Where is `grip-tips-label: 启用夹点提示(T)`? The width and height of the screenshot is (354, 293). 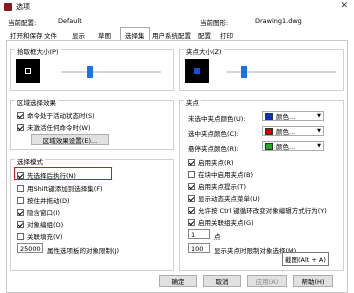
grip-tips-label: 启用夹点提示(T) is located at coordinates (222, 187).